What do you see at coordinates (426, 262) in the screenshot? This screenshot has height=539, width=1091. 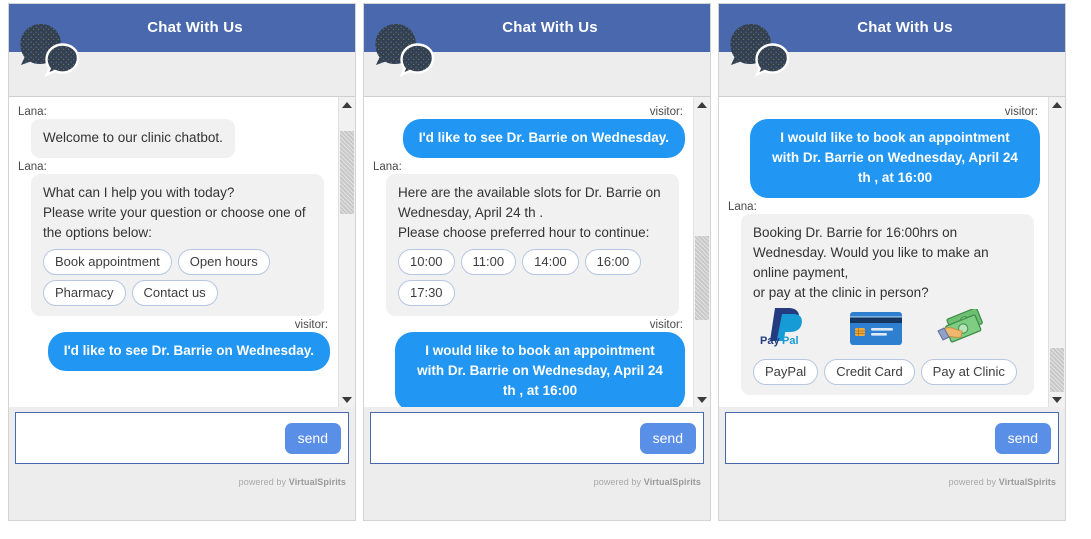 I see `quick-reply-10-00: 10:00` at bounding box center [426, 262].